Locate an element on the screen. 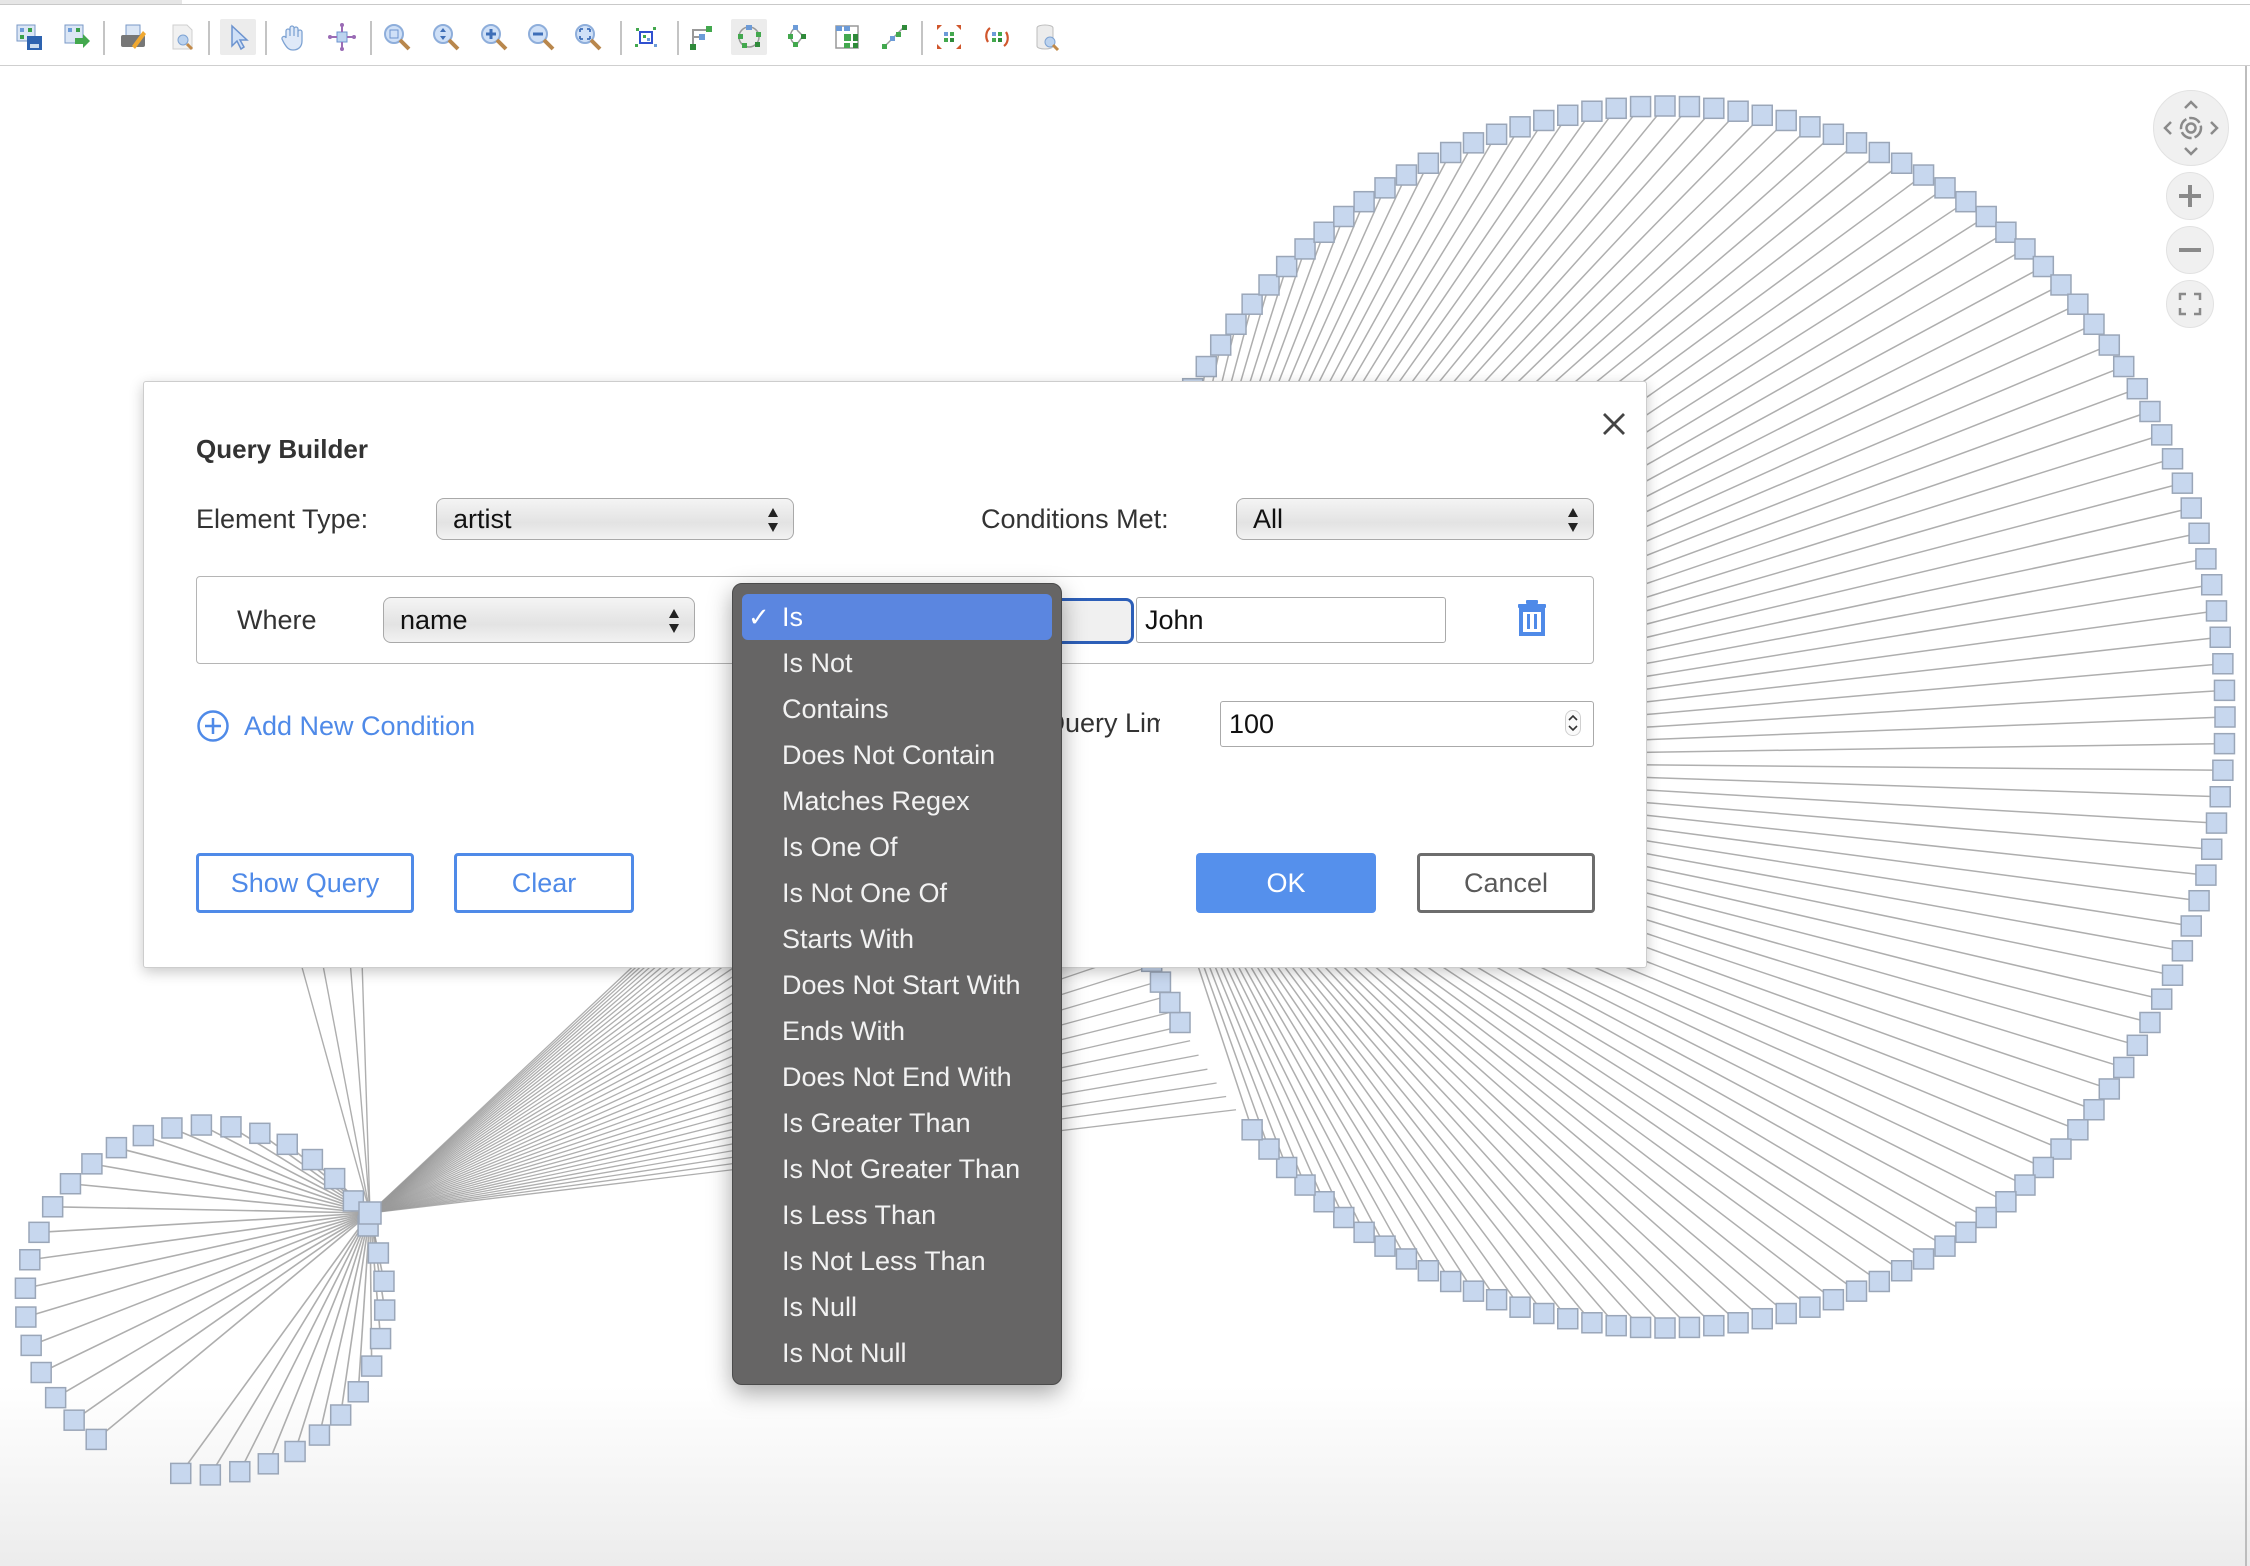 This screenshot has width=2250, height=1566. operator-option: Is Not Null is located at coordinates (897, 1353).